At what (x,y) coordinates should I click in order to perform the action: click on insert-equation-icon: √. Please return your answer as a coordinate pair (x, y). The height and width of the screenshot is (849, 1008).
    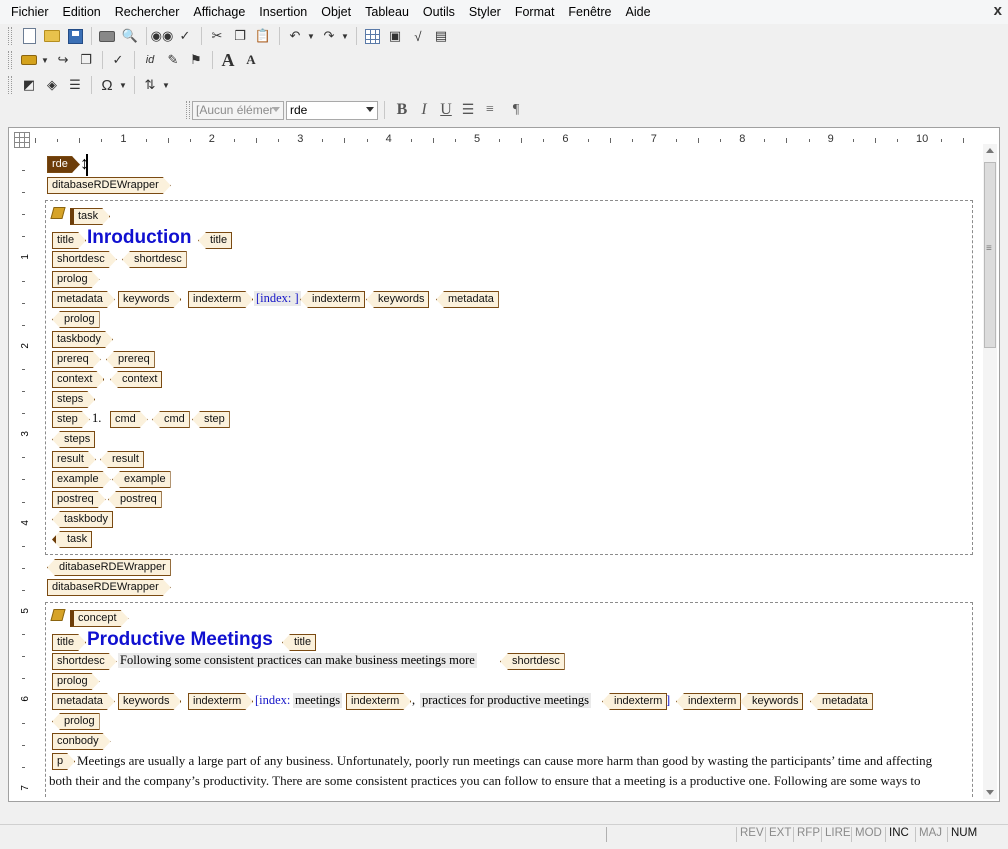
    Looking at the image, I should click on (418, 36).